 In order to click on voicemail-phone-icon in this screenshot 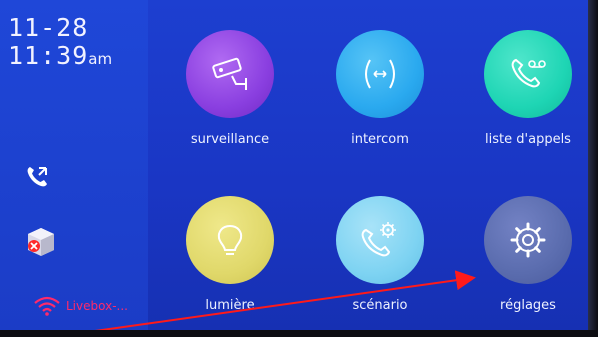, I will do `click(528, 73)`.